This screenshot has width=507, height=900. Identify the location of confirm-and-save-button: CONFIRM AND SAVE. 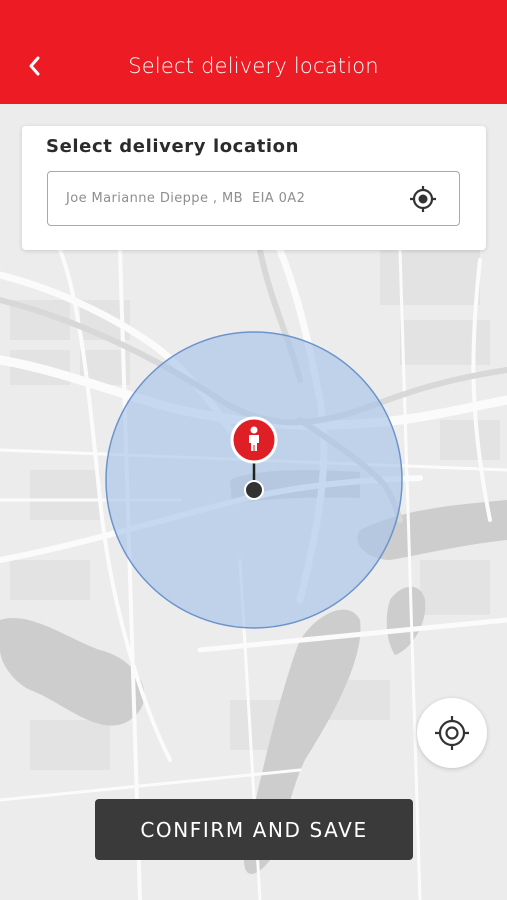
(254, 829).